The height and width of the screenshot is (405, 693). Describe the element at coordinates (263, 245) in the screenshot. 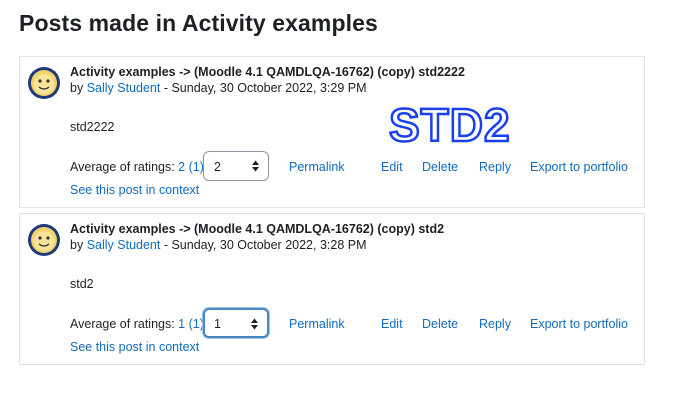

I see `post-date: - Sunday, 30 October 2022, 3:28 PM` at that location.